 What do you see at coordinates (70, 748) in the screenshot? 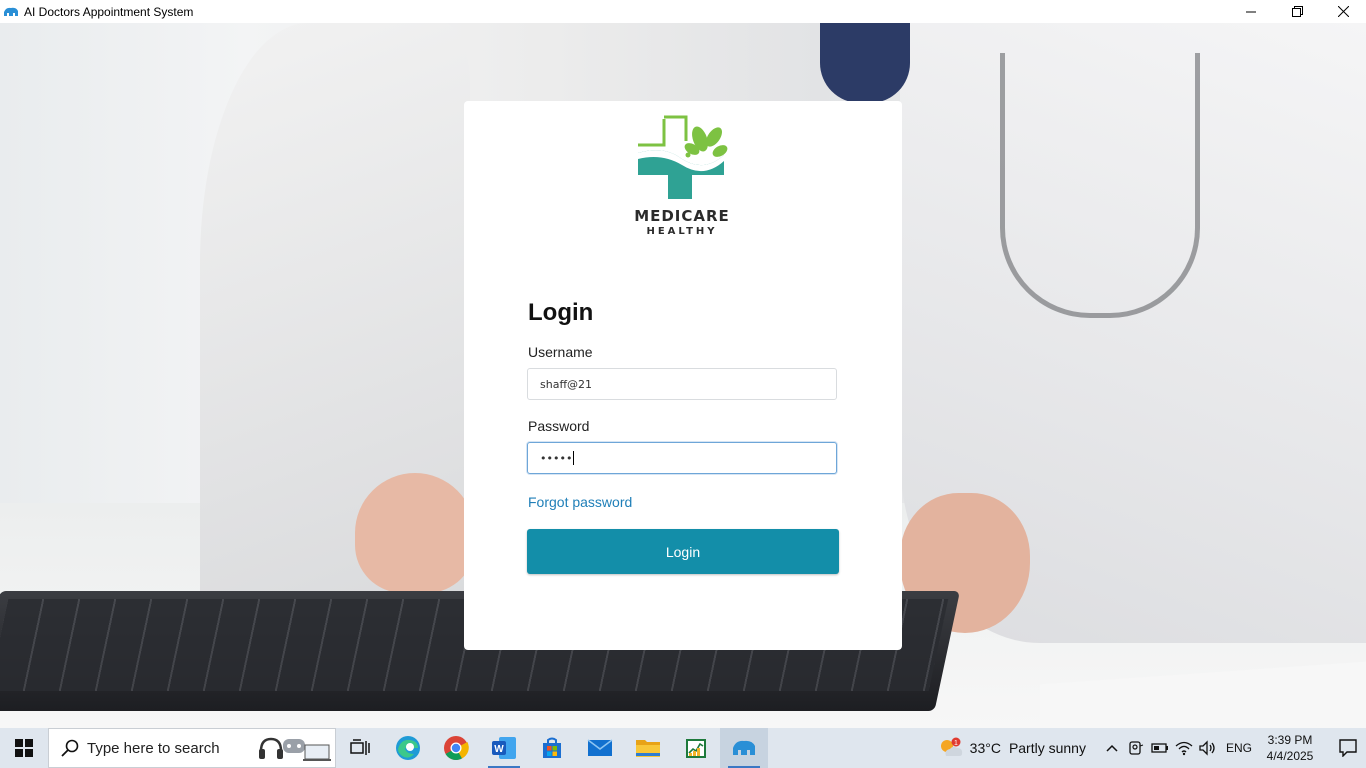
I see `search-icon` at bounding box center [70, 748].